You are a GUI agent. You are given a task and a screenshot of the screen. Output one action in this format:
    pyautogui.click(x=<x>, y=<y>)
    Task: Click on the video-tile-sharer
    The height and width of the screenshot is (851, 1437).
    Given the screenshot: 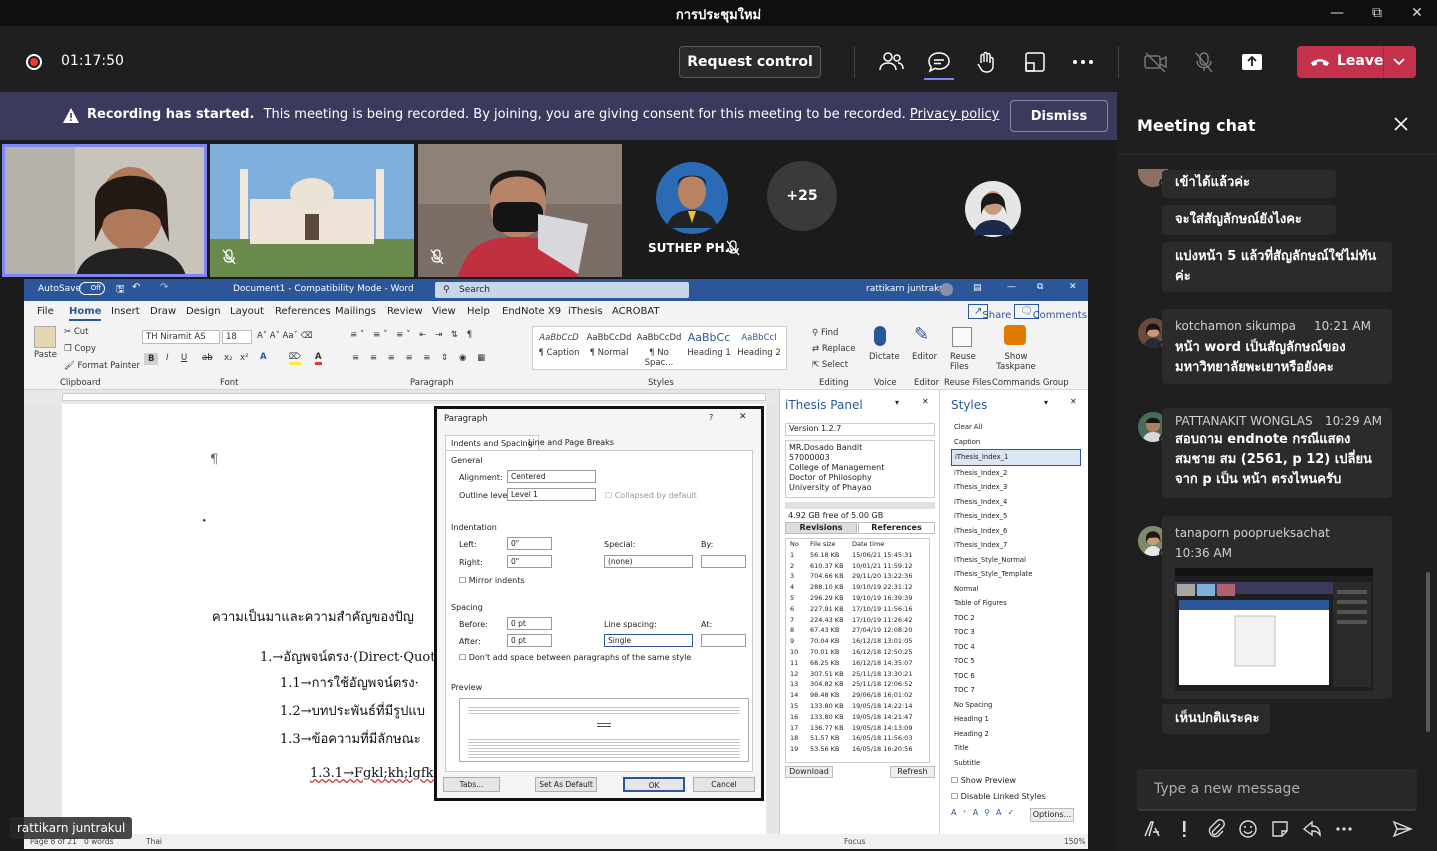 What is the action you would take?
    pyautogui.click(x=104, y=210)
    